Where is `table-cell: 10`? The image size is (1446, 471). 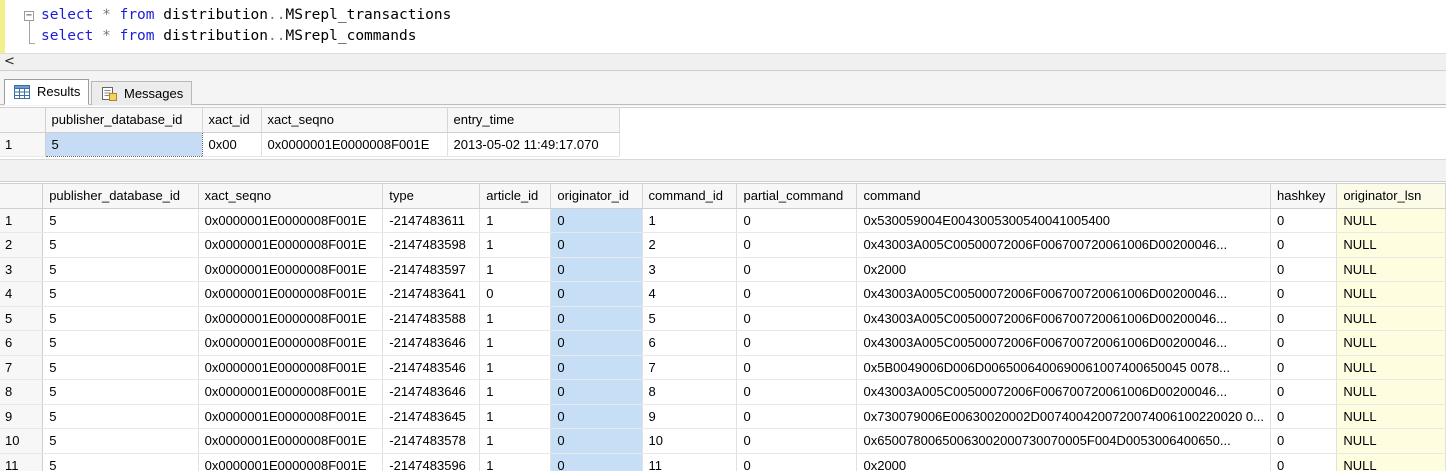
table-cell: 10 is located at coordinates (690, 441).